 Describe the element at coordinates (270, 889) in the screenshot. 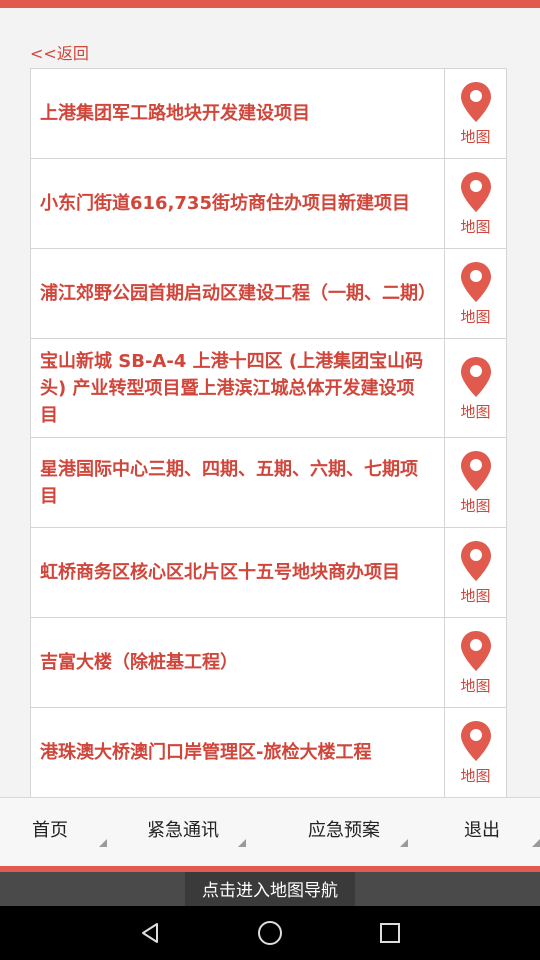

I see `toast-message: 点击进入地图导航` at that location.